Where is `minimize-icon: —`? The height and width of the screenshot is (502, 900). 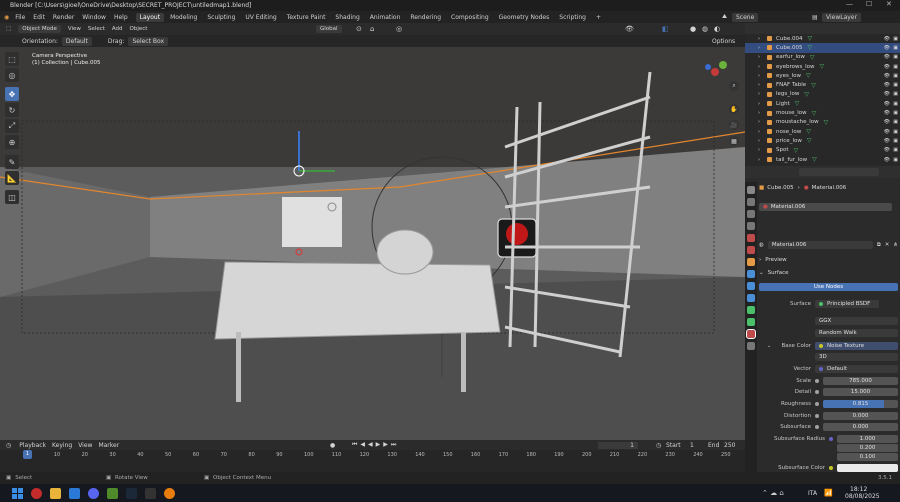 minimize-icon: — is located at coordinates (849, 4).